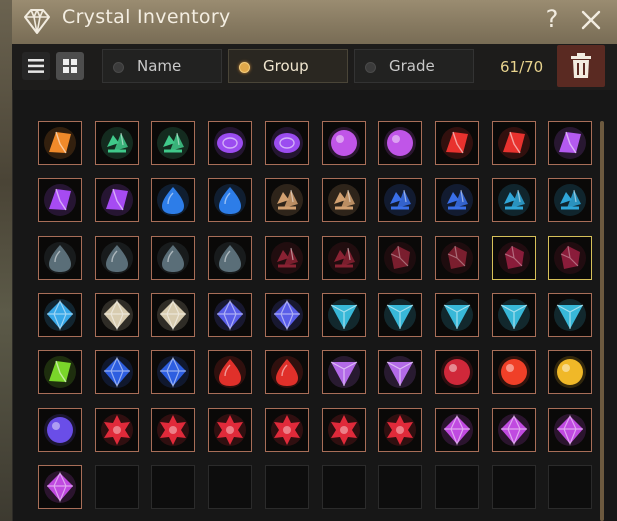  Describe the element at coordinates (118, 67) in the screenshot. I see `radio-indicator` at that location.